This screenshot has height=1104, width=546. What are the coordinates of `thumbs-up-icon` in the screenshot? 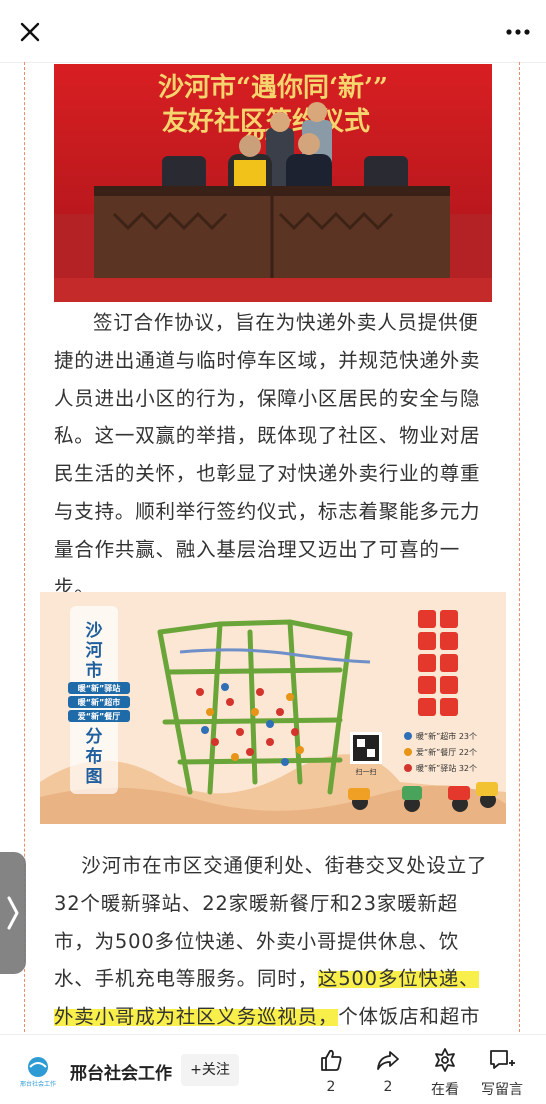 It's located at (331, 1060).